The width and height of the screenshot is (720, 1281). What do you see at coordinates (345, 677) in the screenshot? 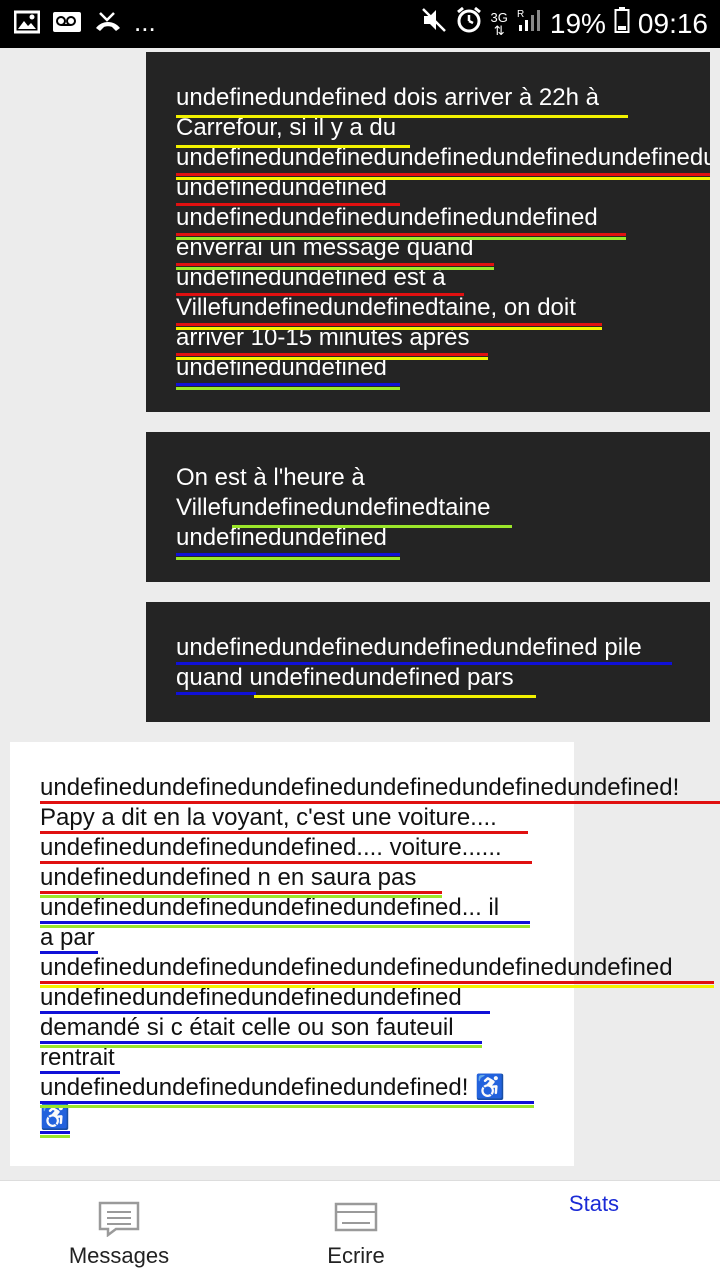
I see `message-line: quand undefinedundefined pars` at bounding box center [345, 677].